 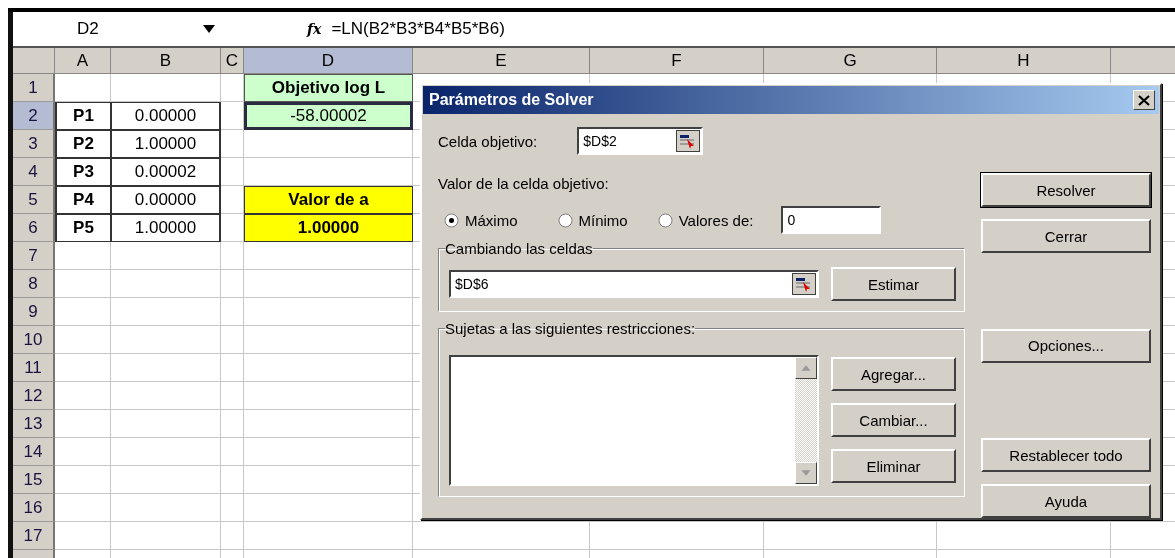 What do you see at coordinates (634, 420) in the screenshot?
I see `constraints-list` at bounding box center [634, 420].